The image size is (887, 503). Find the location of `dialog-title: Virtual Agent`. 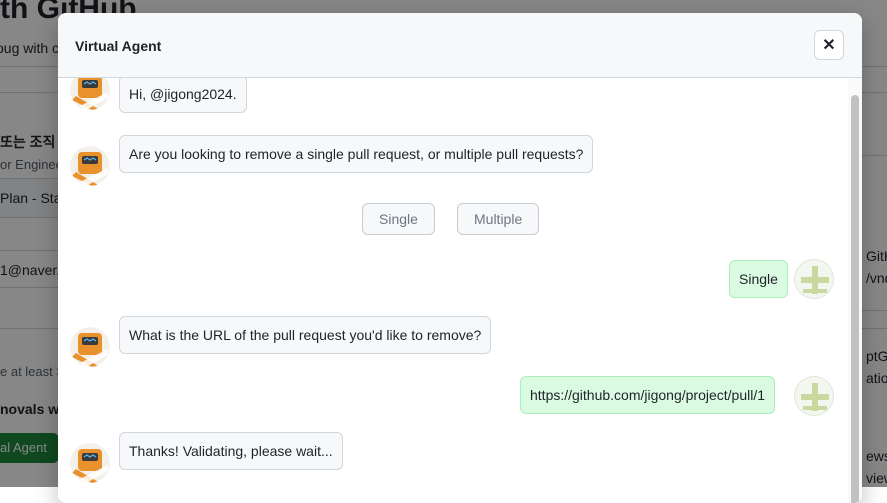

dialog-title: Virtual Agent is located at coordinates (118, 46).